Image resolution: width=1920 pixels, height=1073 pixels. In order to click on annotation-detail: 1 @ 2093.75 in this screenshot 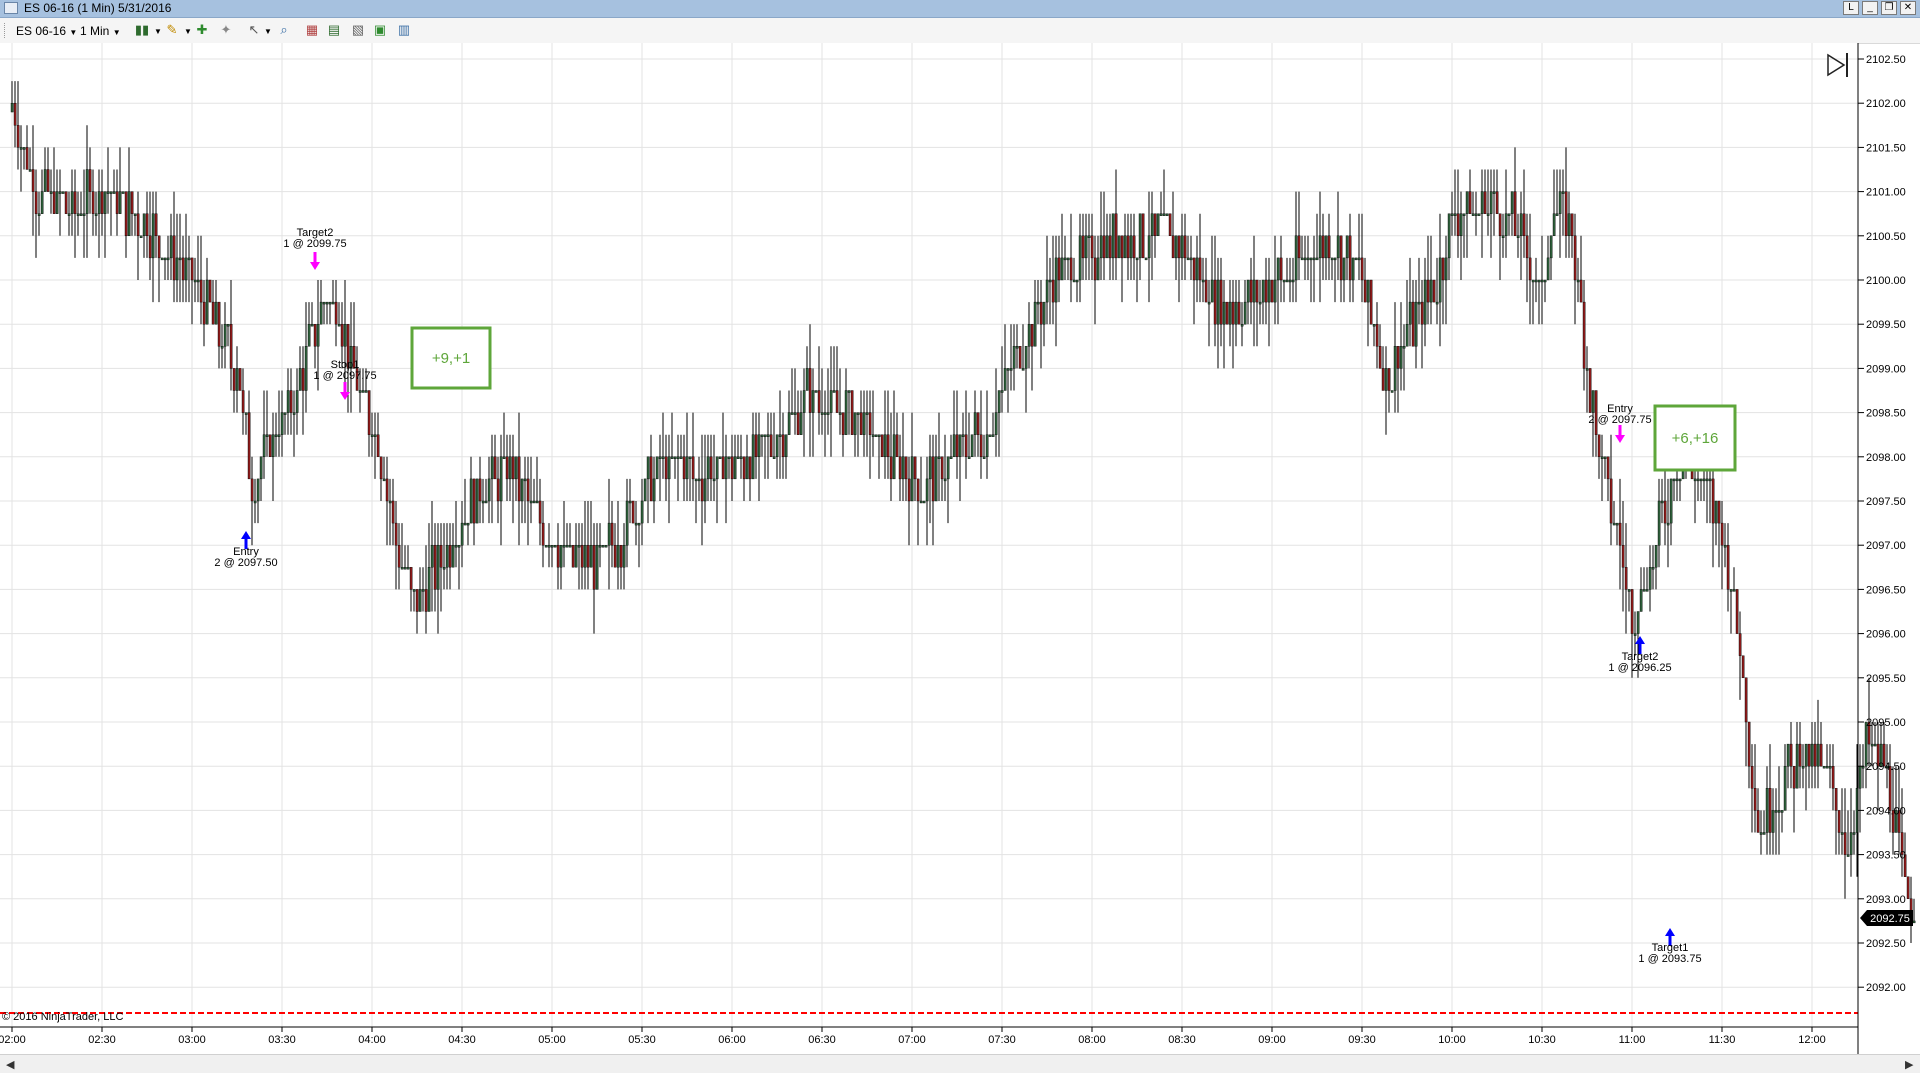, I will do `click(1669, 959)`.